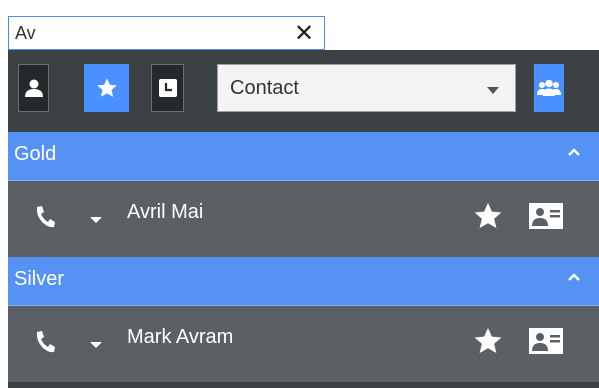 This screenshot has height=388, width=599. I want to click on contact-view-button, so click(33, 88).